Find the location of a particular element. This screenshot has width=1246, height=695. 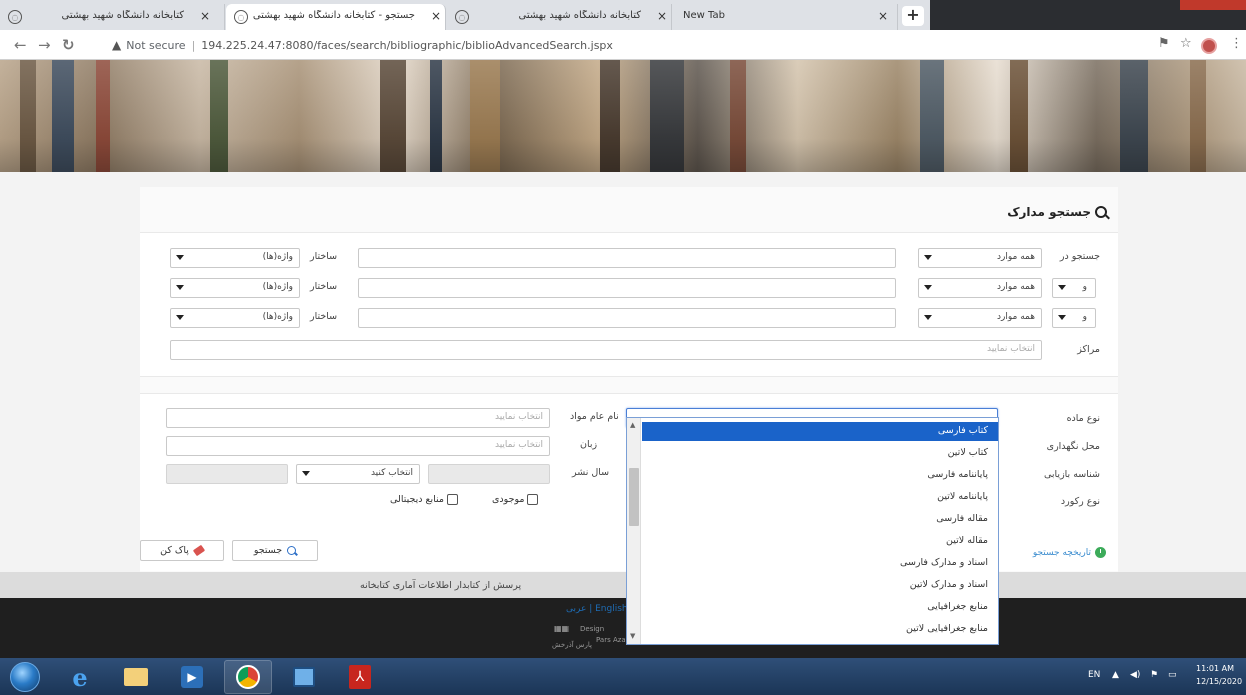

ie-taskbar-icon: e is located at coordinates (80, 677).